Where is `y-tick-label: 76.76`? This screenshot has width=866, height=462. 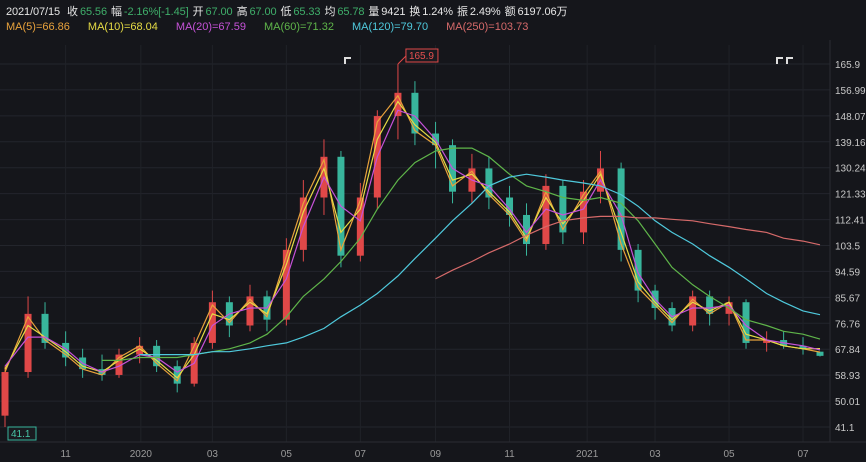 y-tick-label: 76.76 is located at coordinates (847, 324).